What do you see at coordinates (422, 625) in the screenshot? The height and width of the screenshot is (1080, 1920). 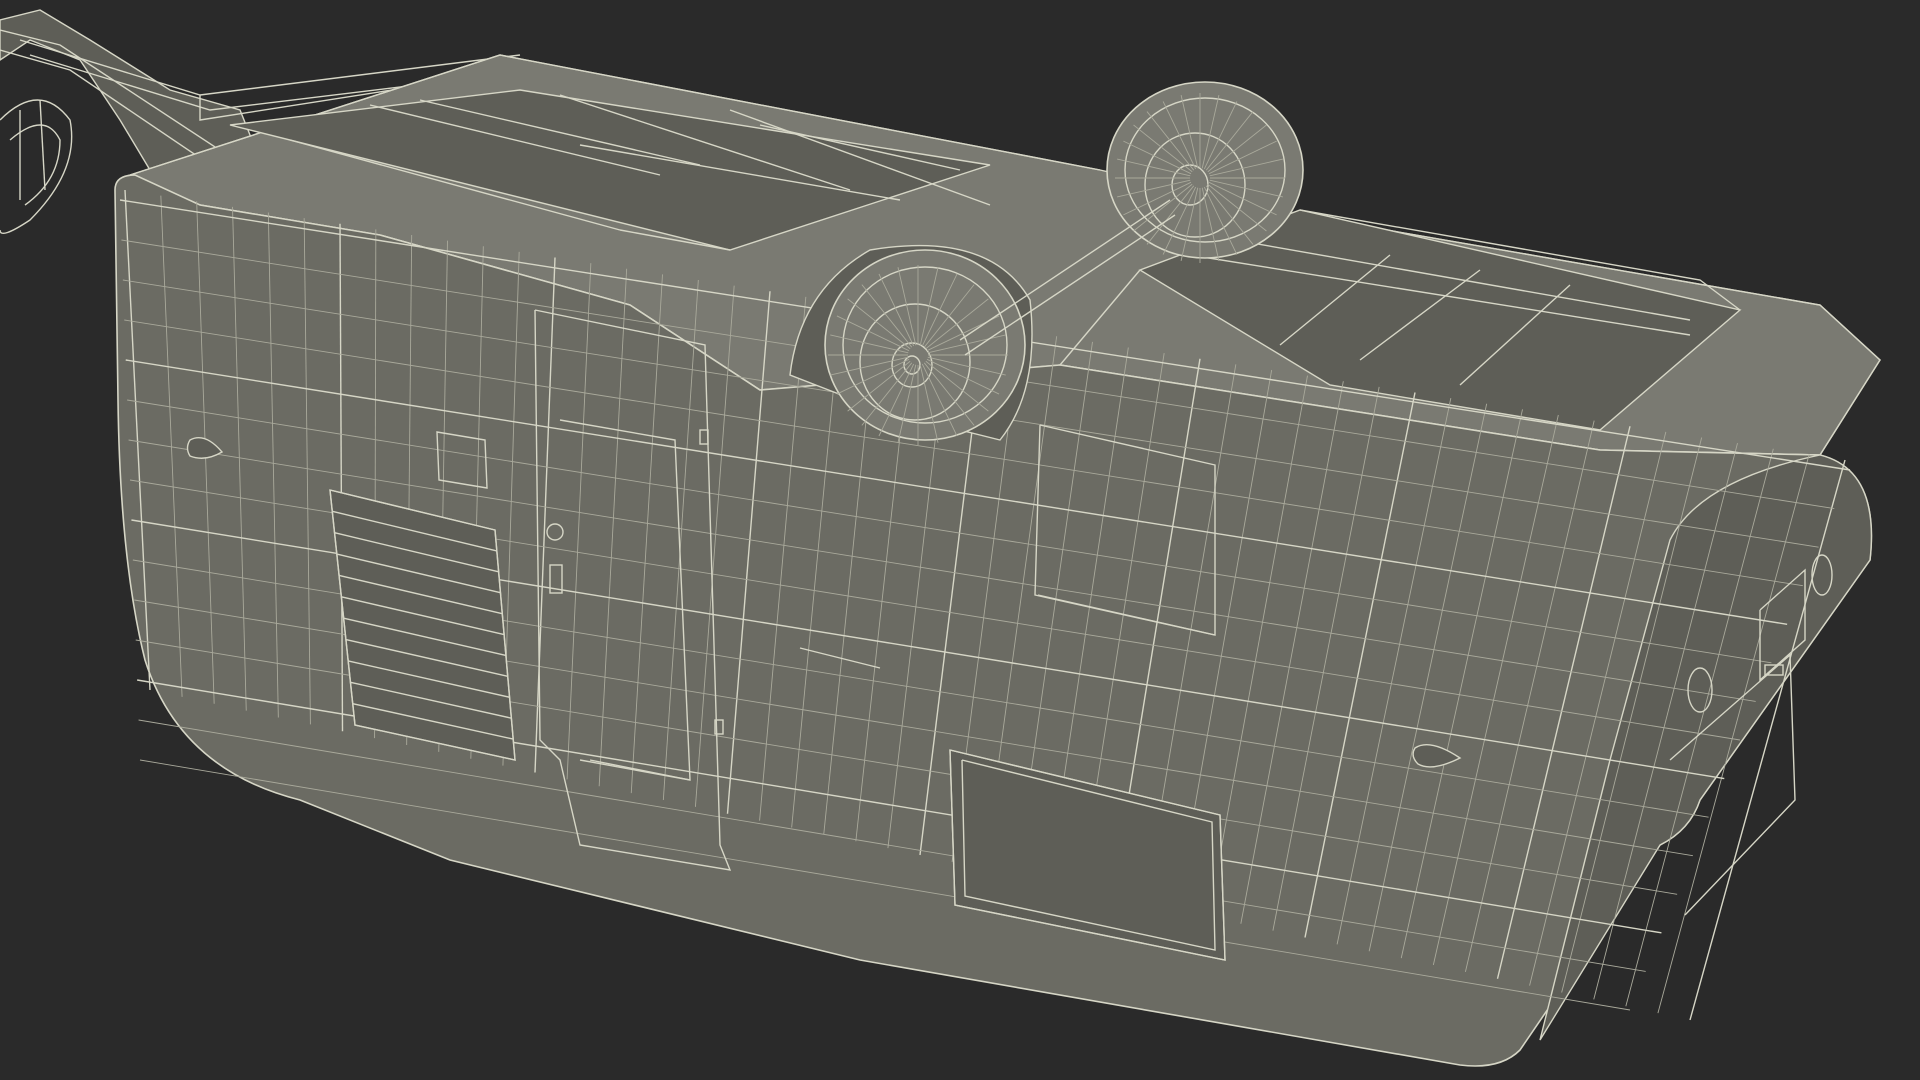 I see `louver-vent` at bounding box center [422, 625].